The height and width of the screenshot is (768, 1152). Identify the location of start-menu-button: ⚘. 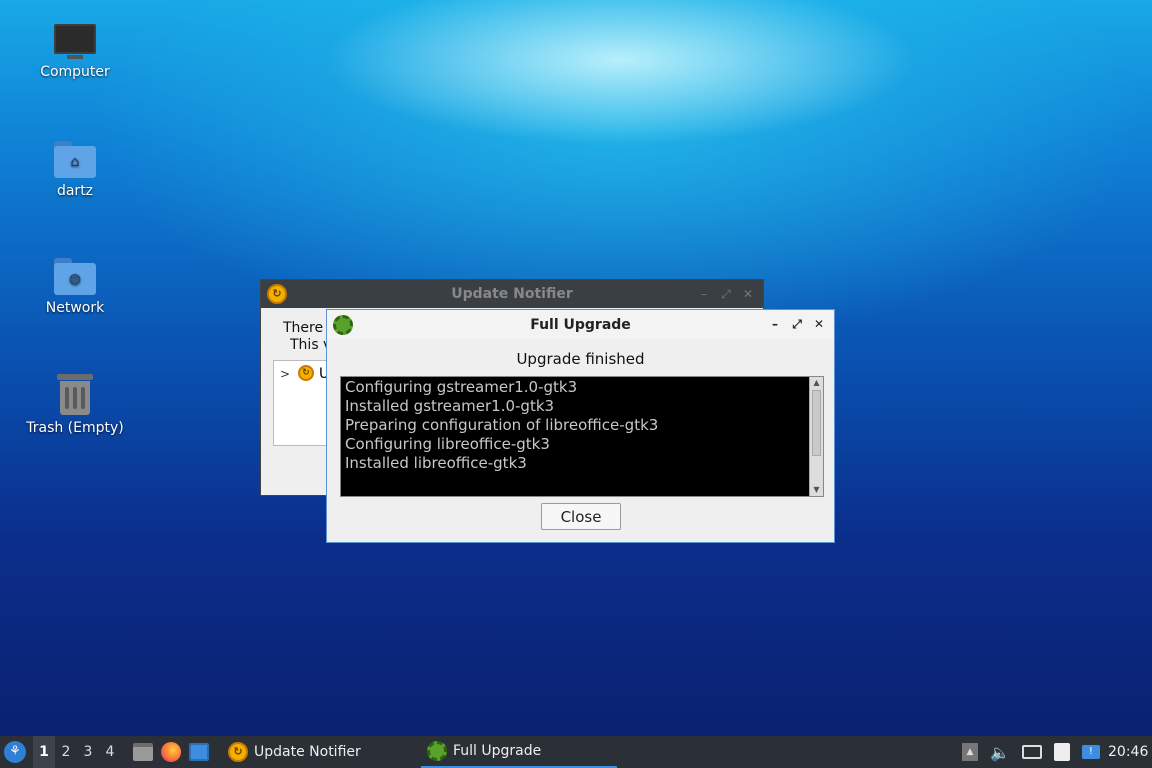
(16, 752).